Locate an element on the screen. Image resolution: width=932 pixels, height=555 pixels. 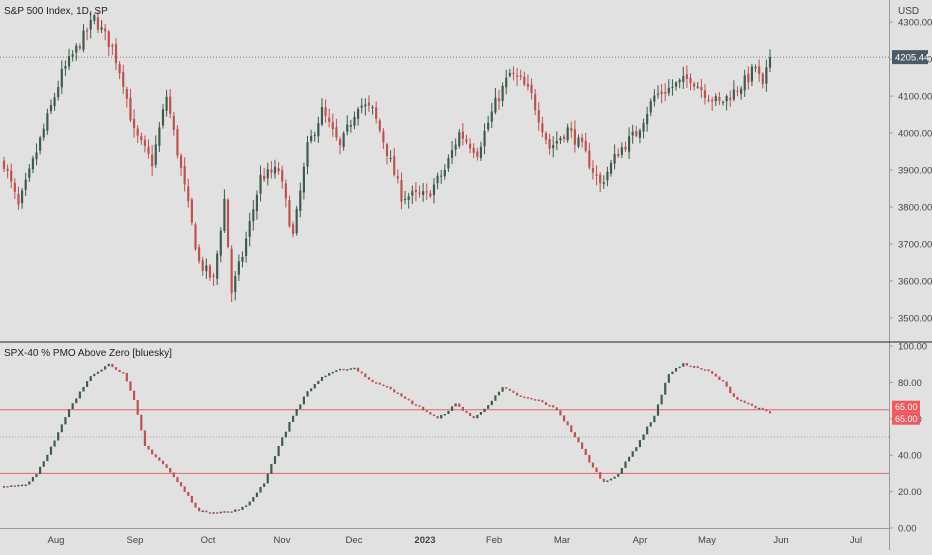
indicator-tick-label: 20.00 is located at coordinates (910, 492).